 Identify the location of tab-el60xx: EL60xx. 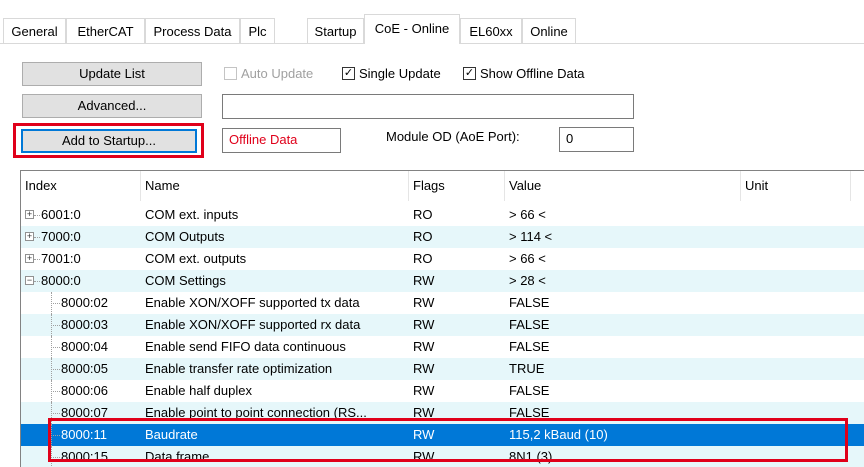
(491, 30).